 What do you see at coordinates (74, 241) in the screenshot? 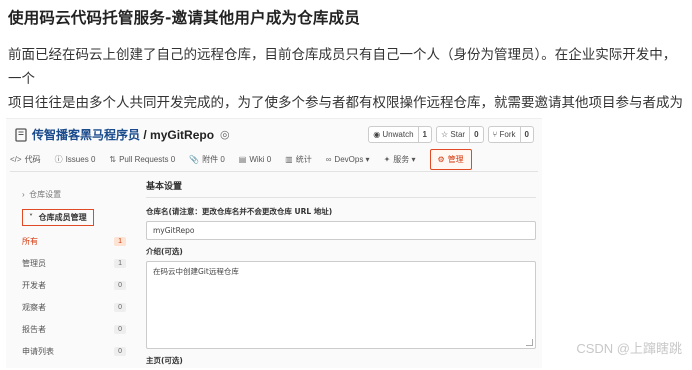
I see `sidebar-item-all: 所有 1` at bounding box center [74, 241].